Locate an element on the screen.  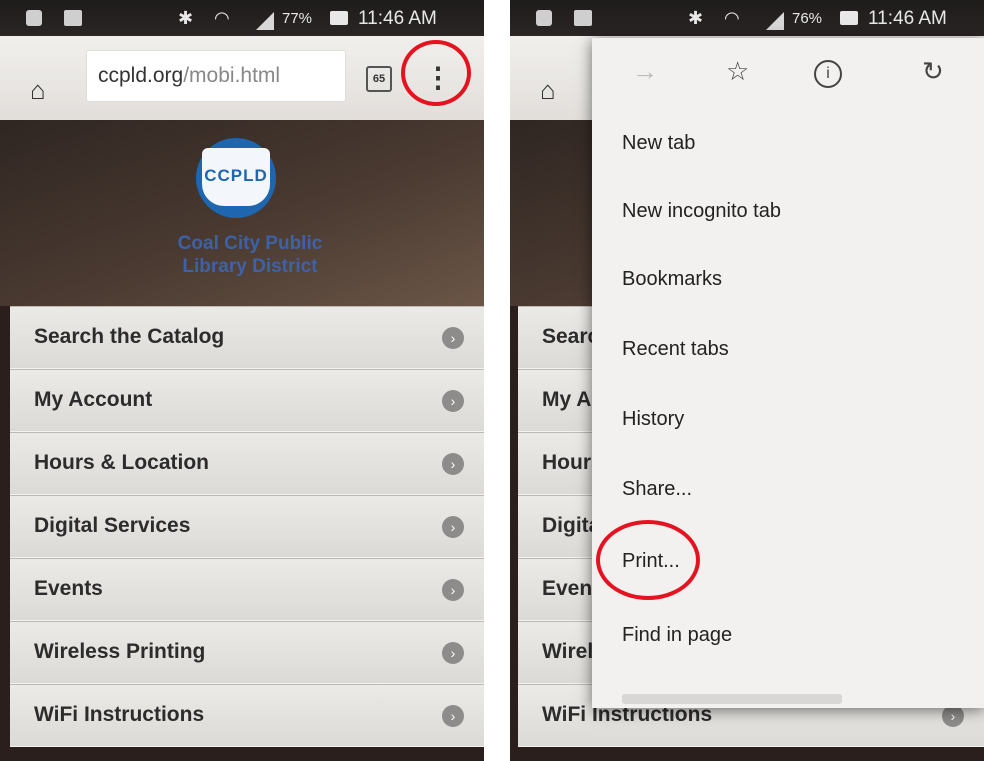
menu-item-my-account: My Account › is located at coordinates (247, 400).